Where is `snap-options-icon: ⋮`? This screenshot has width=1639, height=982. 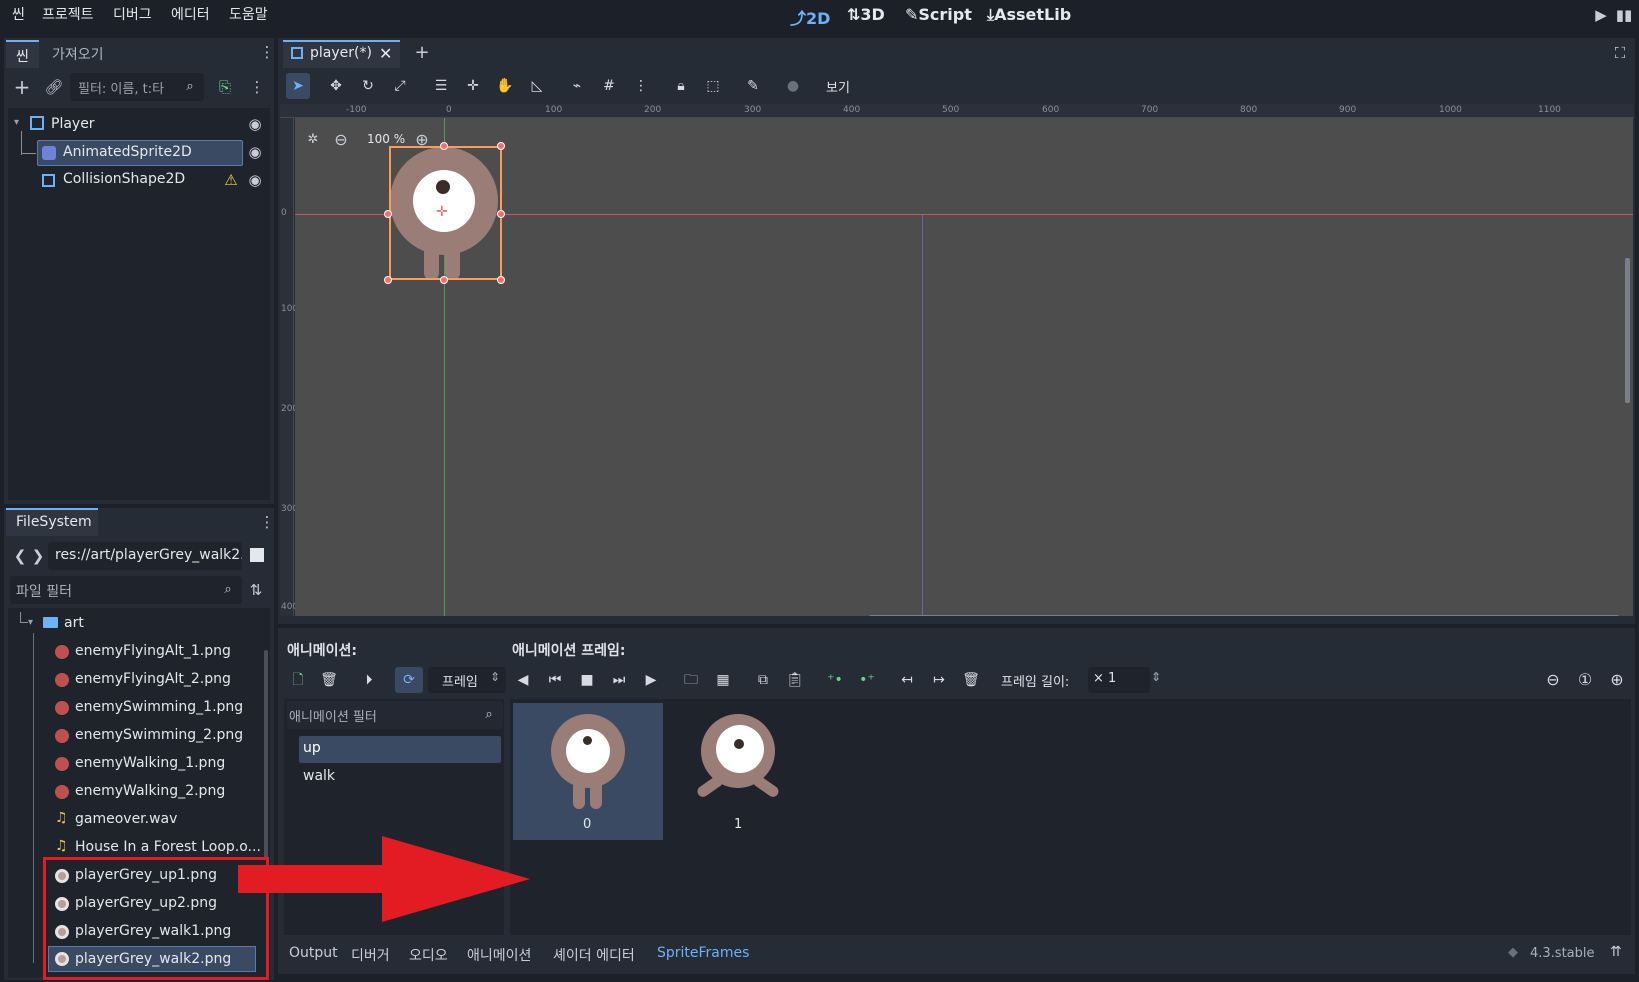
snap-options-icon: ⋮ is located at coordinates (641, 86).